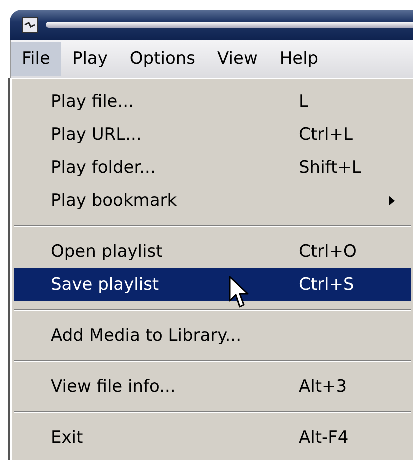 The height and width of the screenshot is (460, 413). I want to click on menu-item-label: Play bookmark, so click(114, 200).